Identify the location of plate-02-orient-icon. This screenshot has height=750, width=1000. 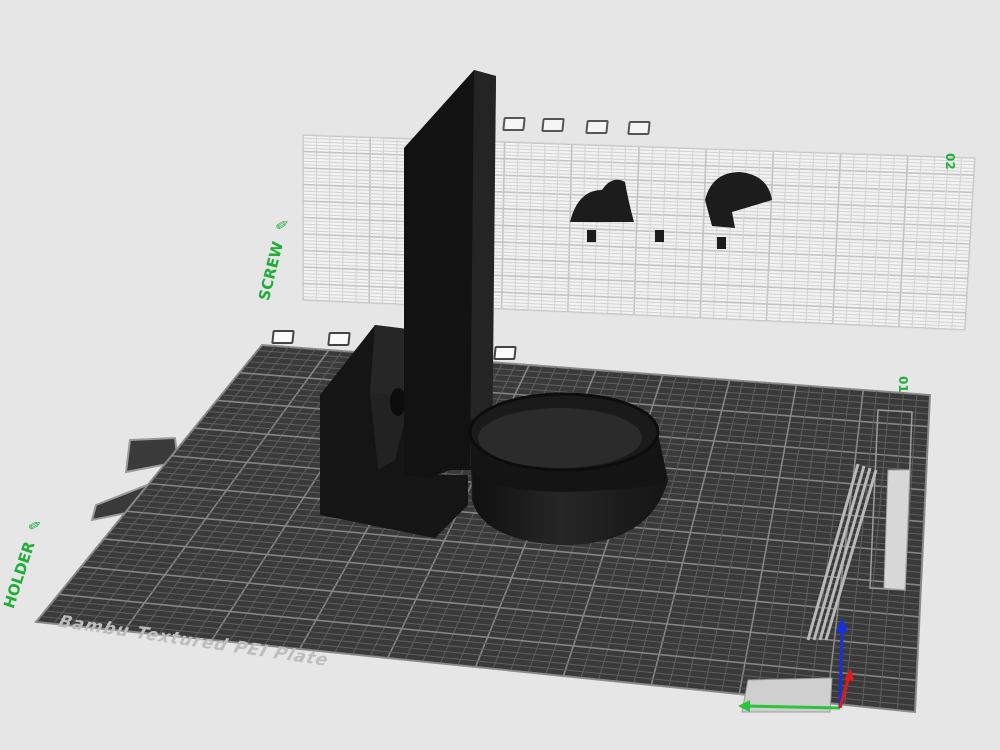
(553, 125).